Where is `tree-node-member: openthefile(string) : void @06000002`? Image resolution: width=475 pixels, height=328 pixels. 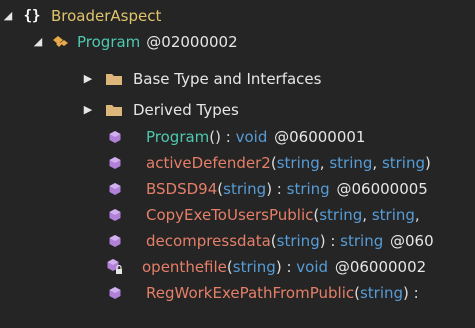
tree-node-member: openthefile(string) : void @06000002 is located at coordinates (266, 267).